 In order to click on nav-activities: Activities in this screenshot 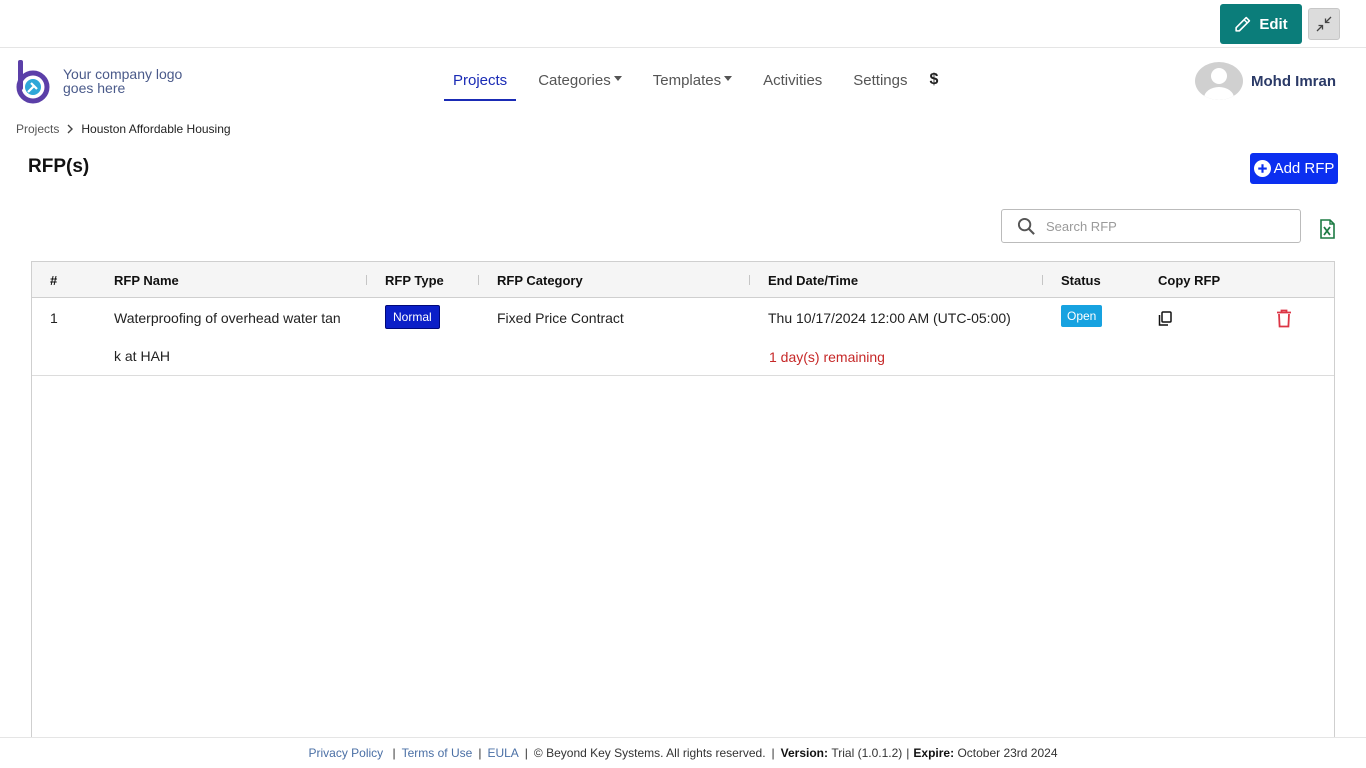, I will do `click(792, 80)`.